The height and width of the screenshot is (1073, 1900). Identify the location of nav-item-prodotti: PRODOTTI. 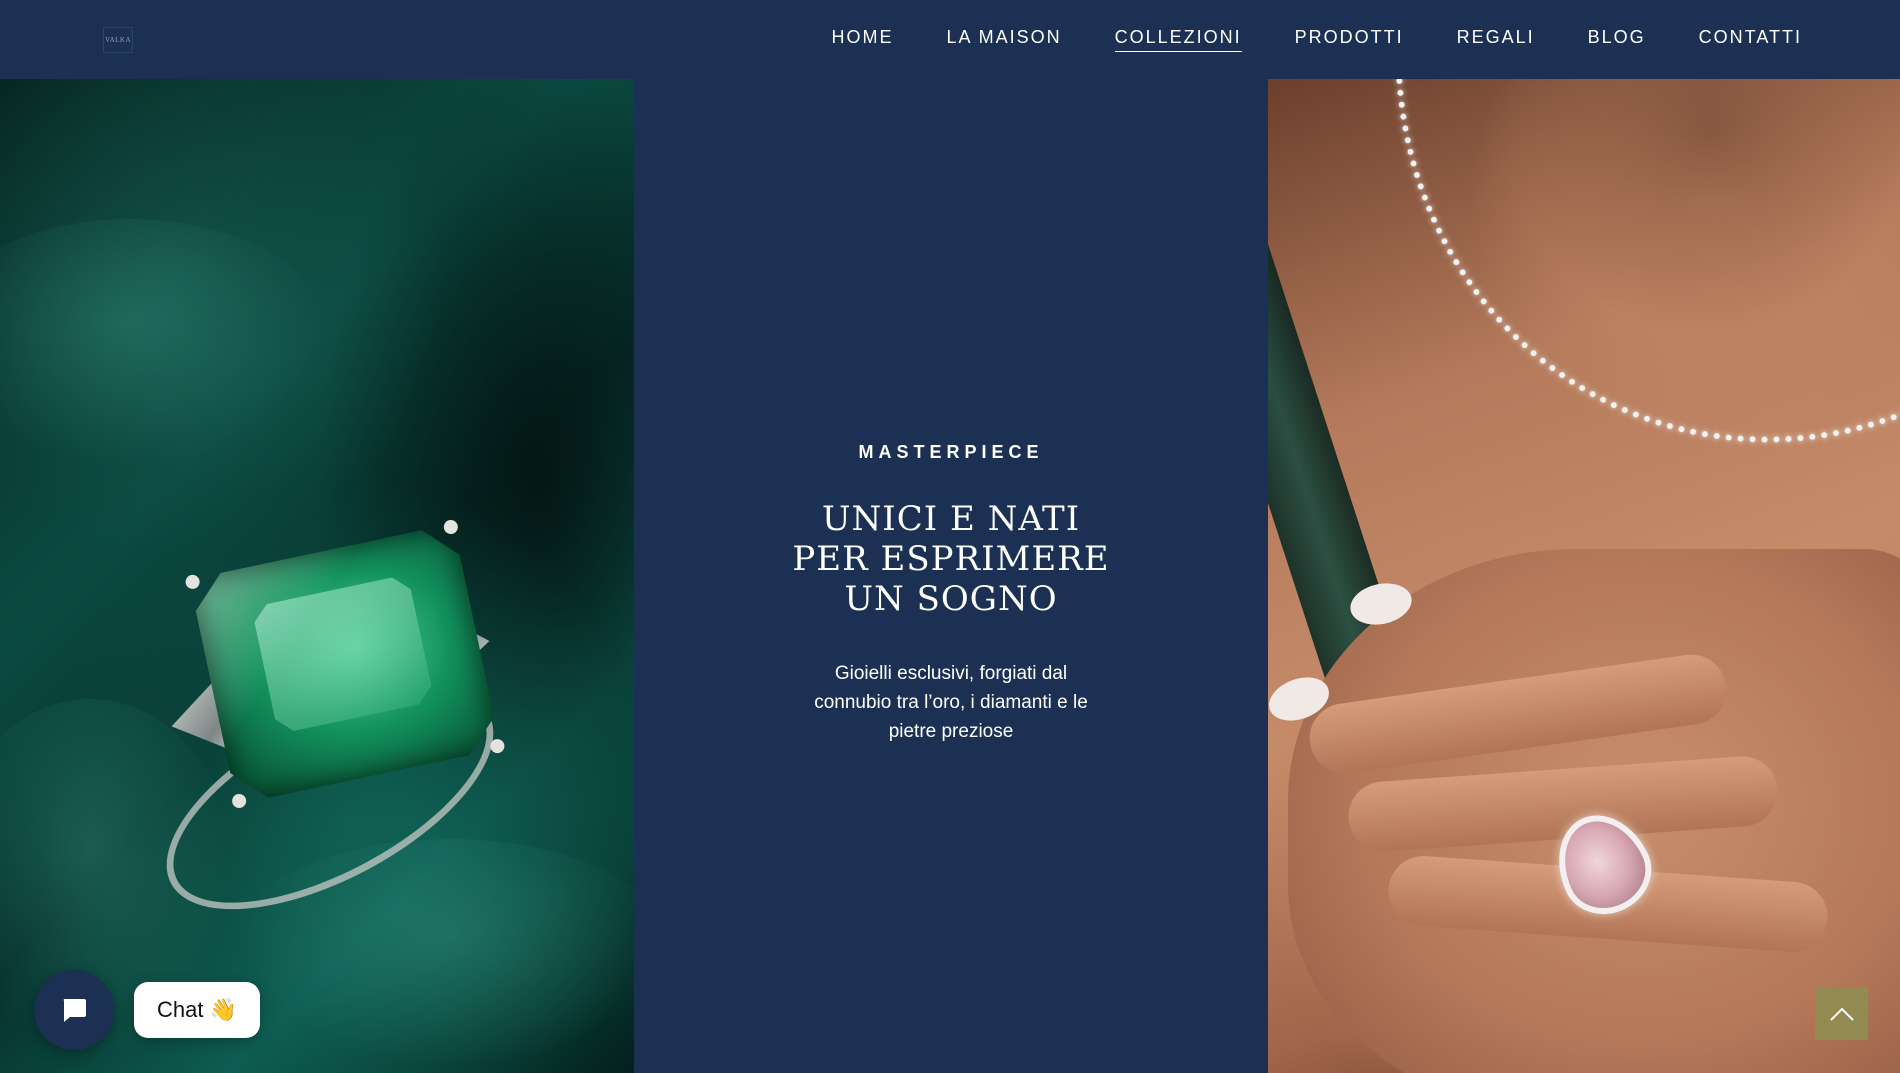
(1349, 39).